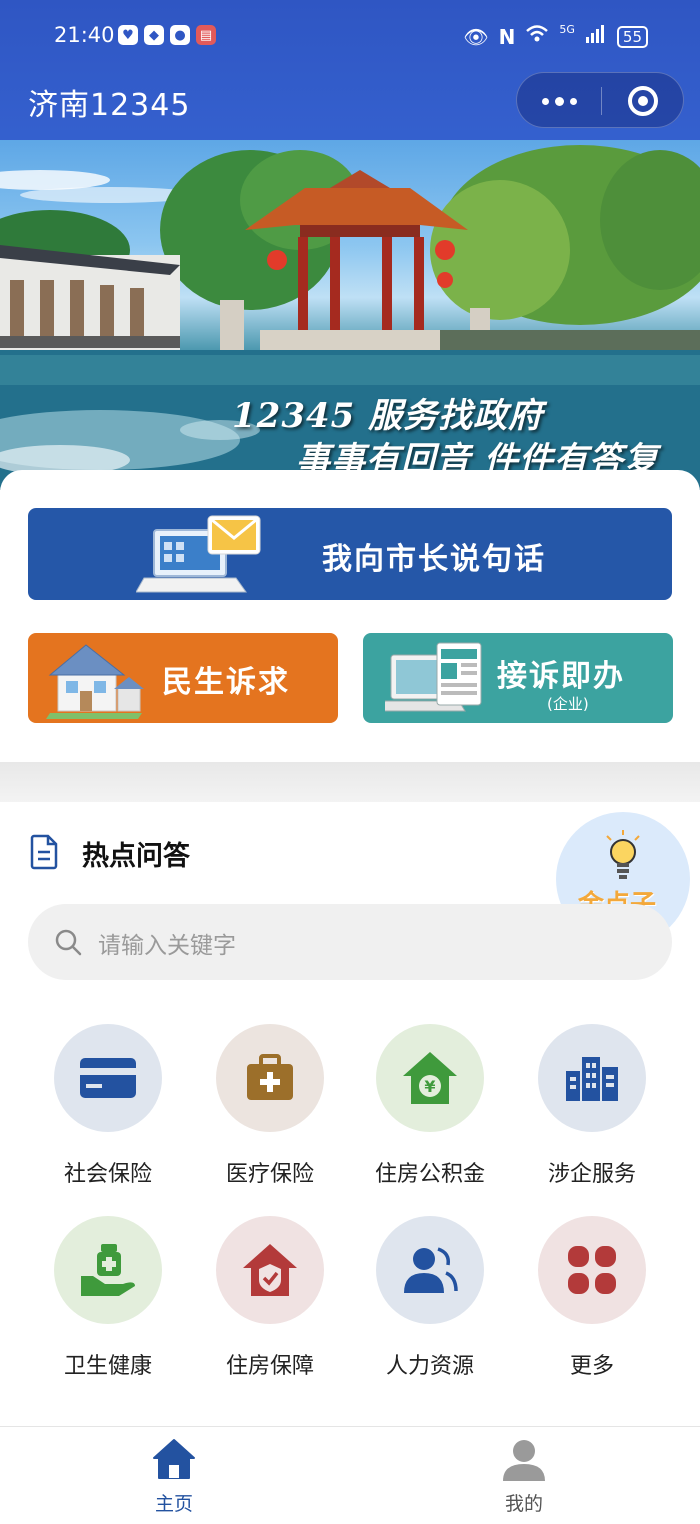 The height and width of the screenshot is (1524, 700). I want to click on more-options-button, so click(559, 101).